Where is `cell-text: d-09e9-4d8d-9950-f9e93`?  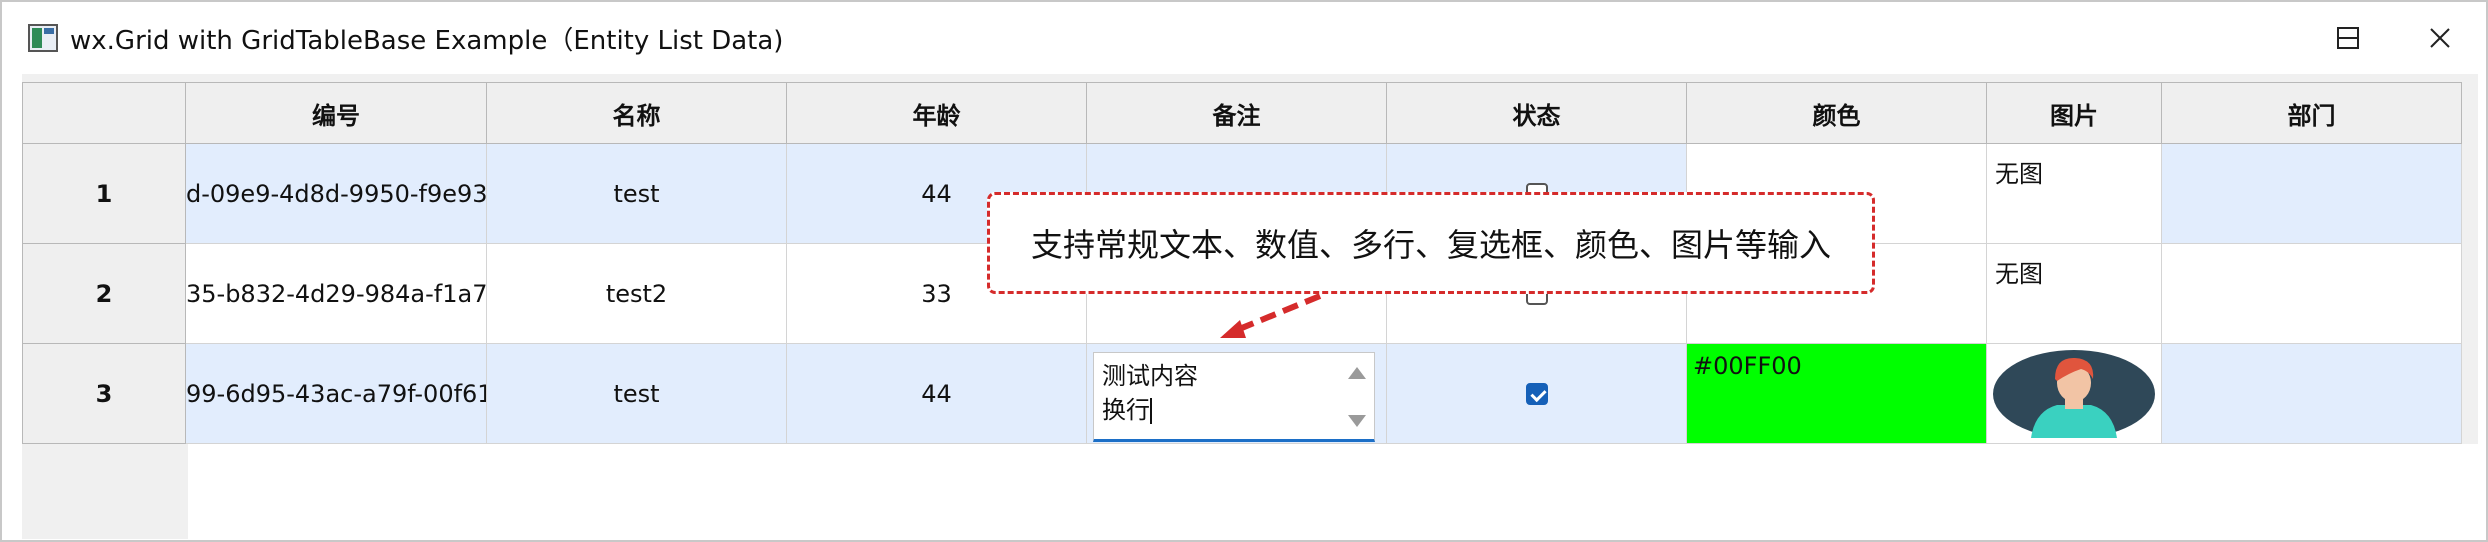 cell-text: d-09e9-4d8d-9950-f9e93 is located at coordinates (336, 193).